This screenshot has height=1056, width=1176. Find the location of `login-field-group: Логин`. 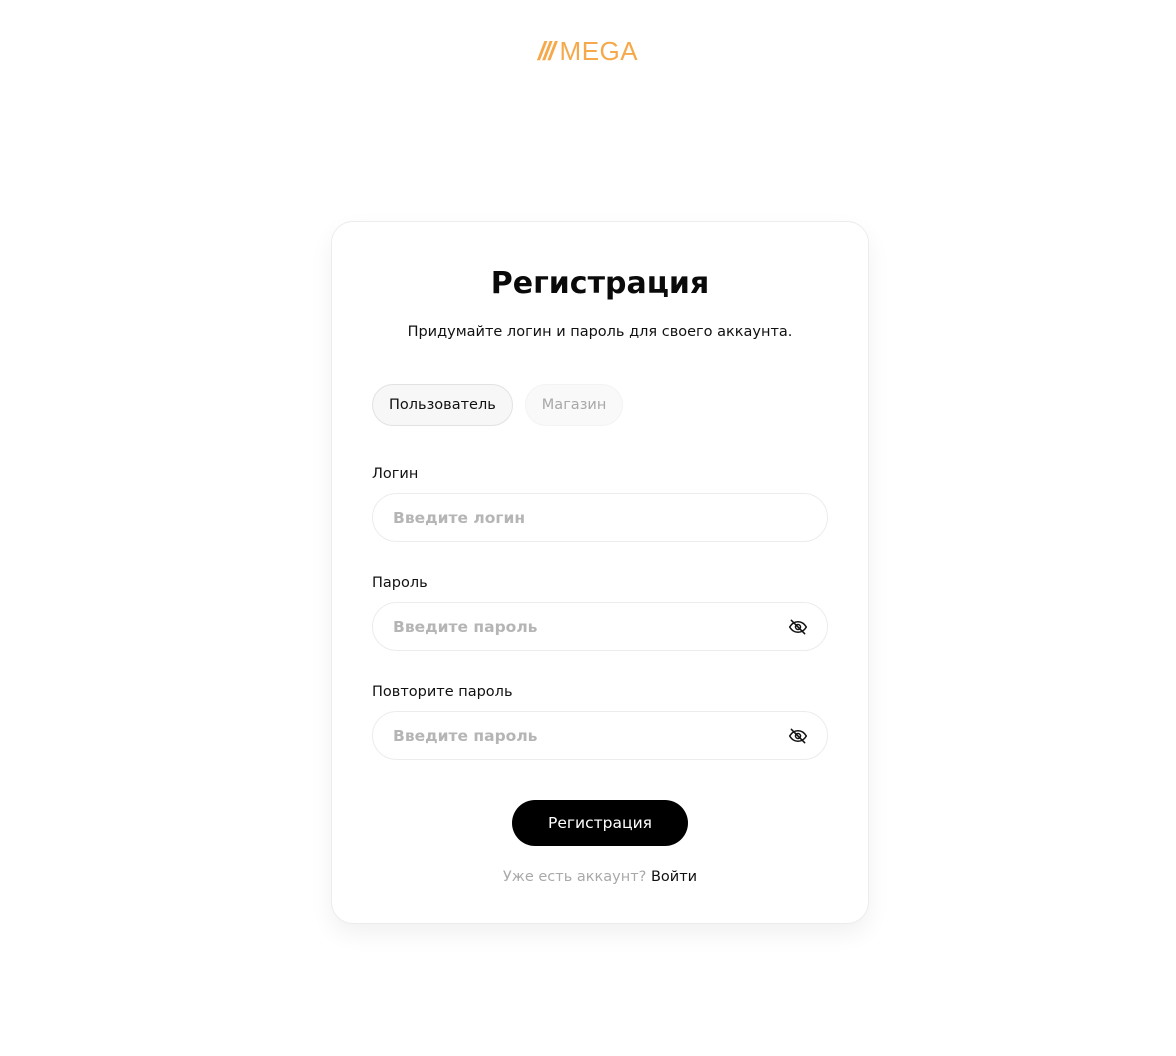

login-field-group: Логин is located at coordinates (600, 503).